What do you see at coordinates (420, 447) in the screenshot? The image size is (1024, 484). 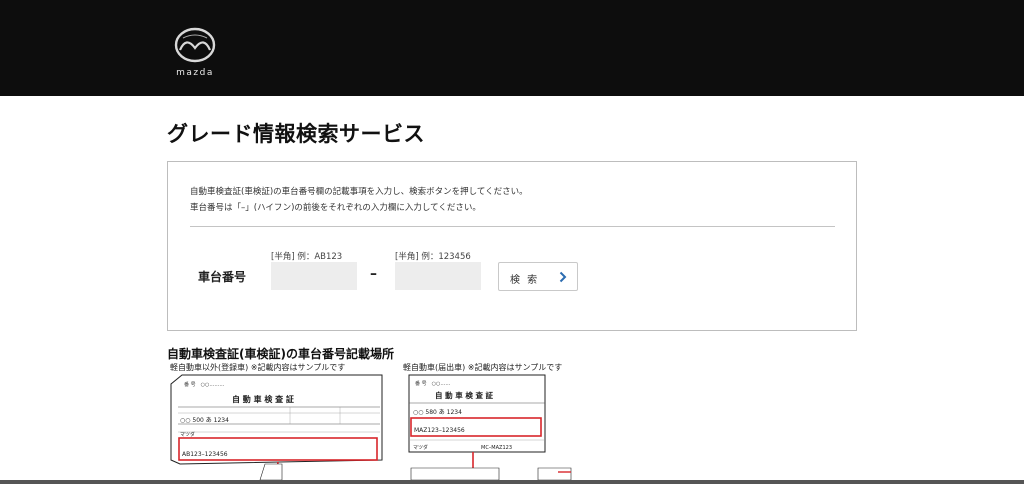 I see `sample-2-maker: マツダ` at bounding box center [420, 447].